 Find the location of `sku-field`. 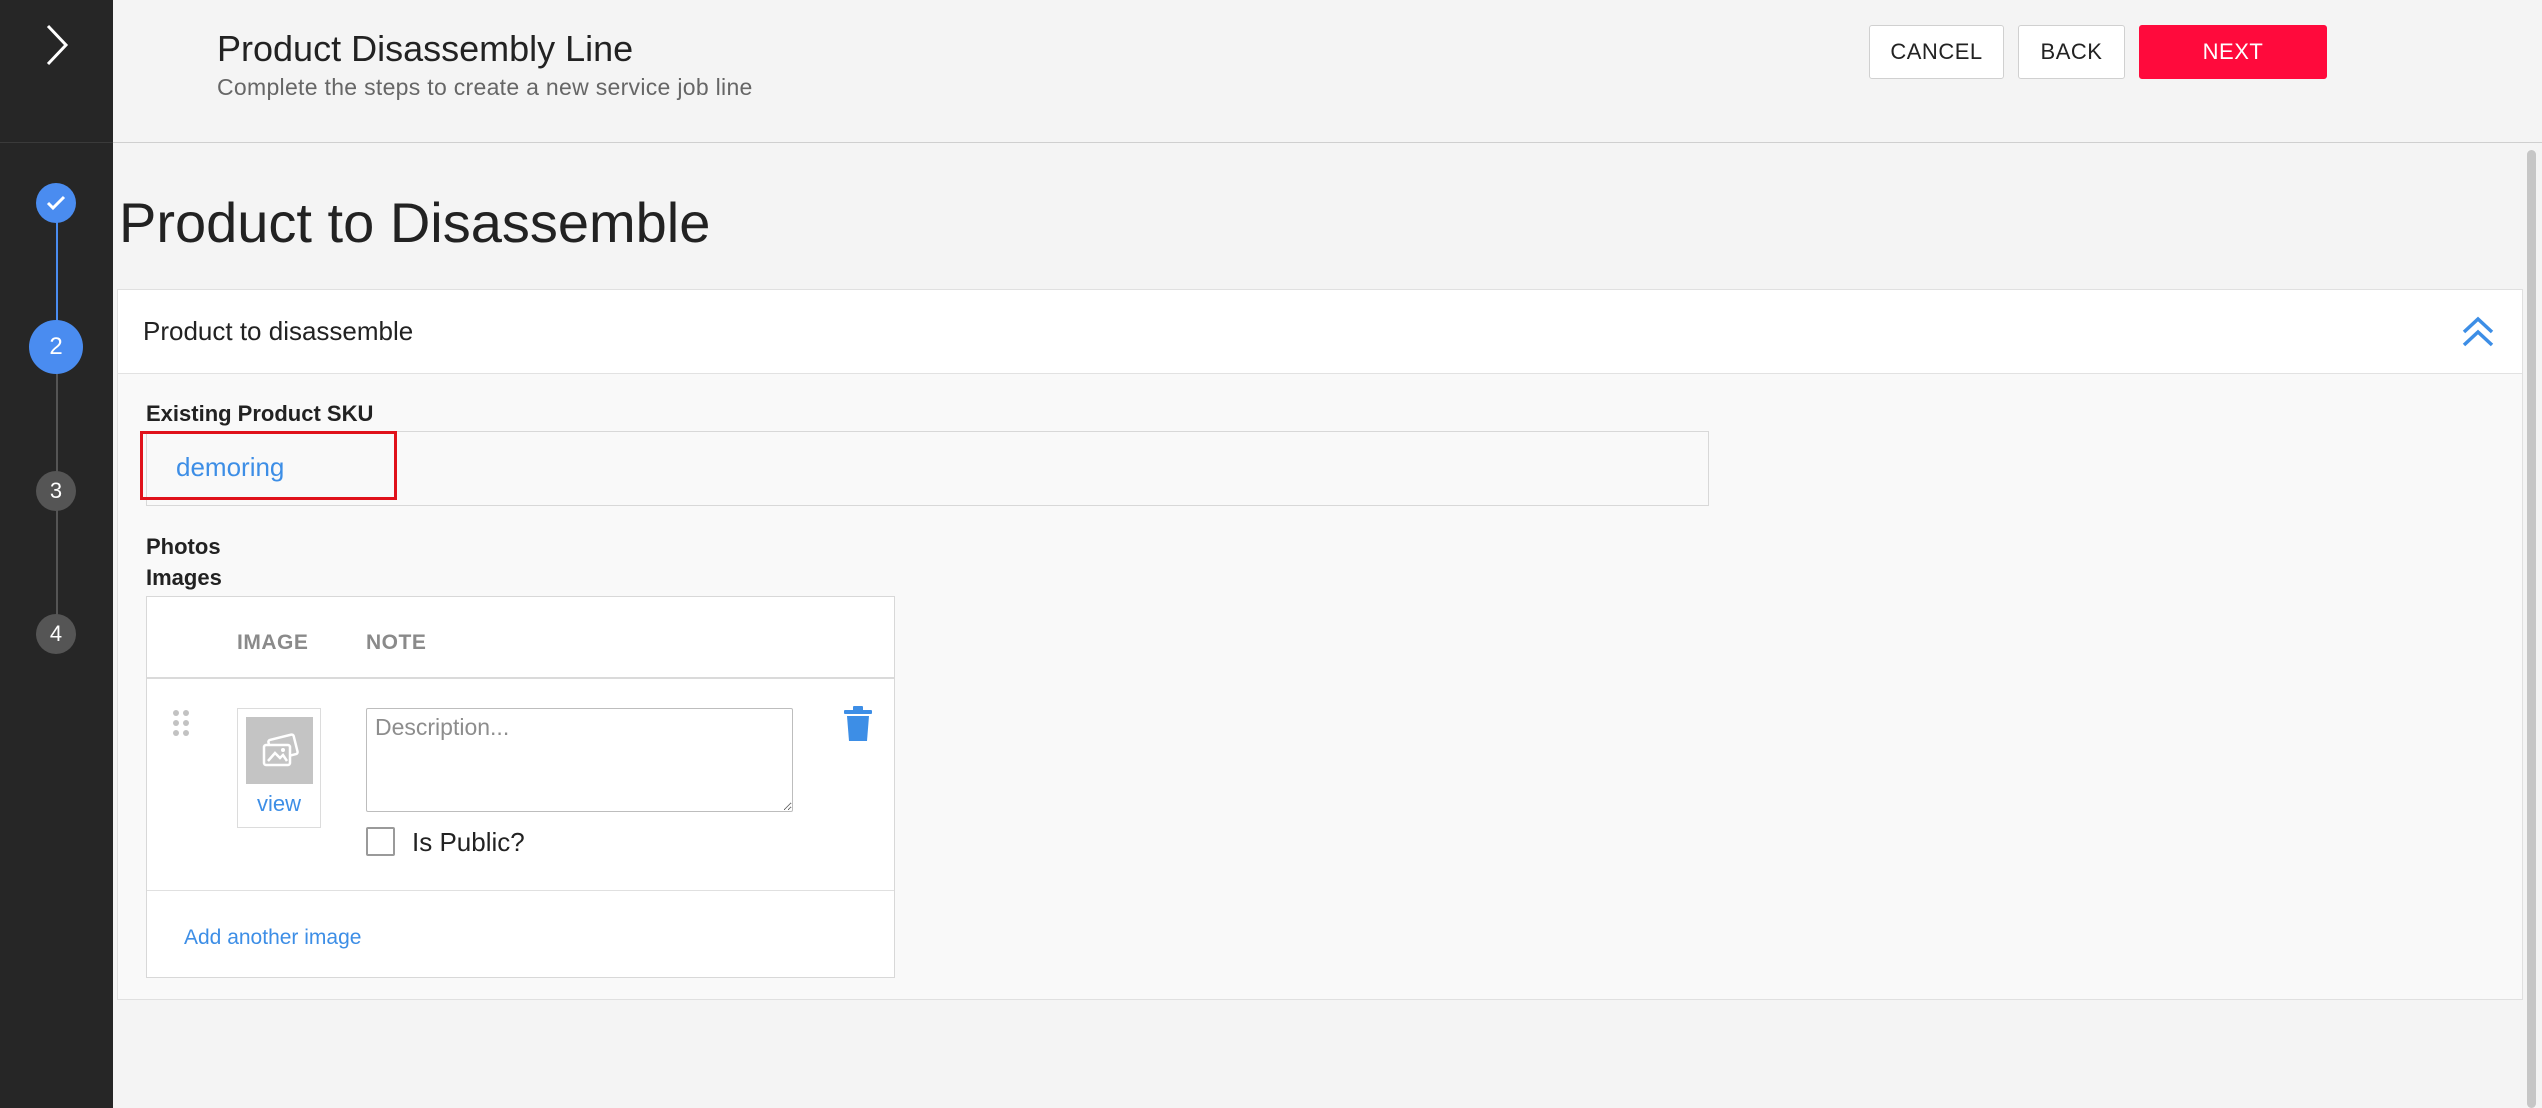

sku-field is located at coordinates (927, 468).